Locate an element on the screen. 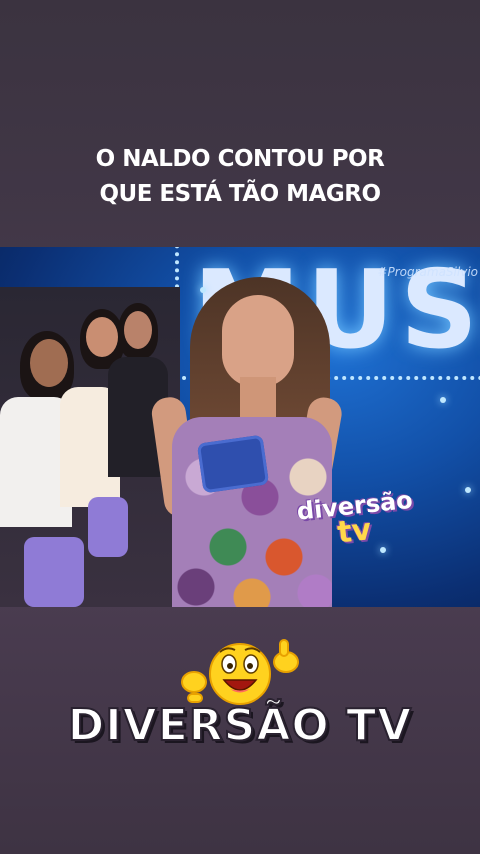 The image size is (480, 854). host-face is located at coordinates (258, 341).